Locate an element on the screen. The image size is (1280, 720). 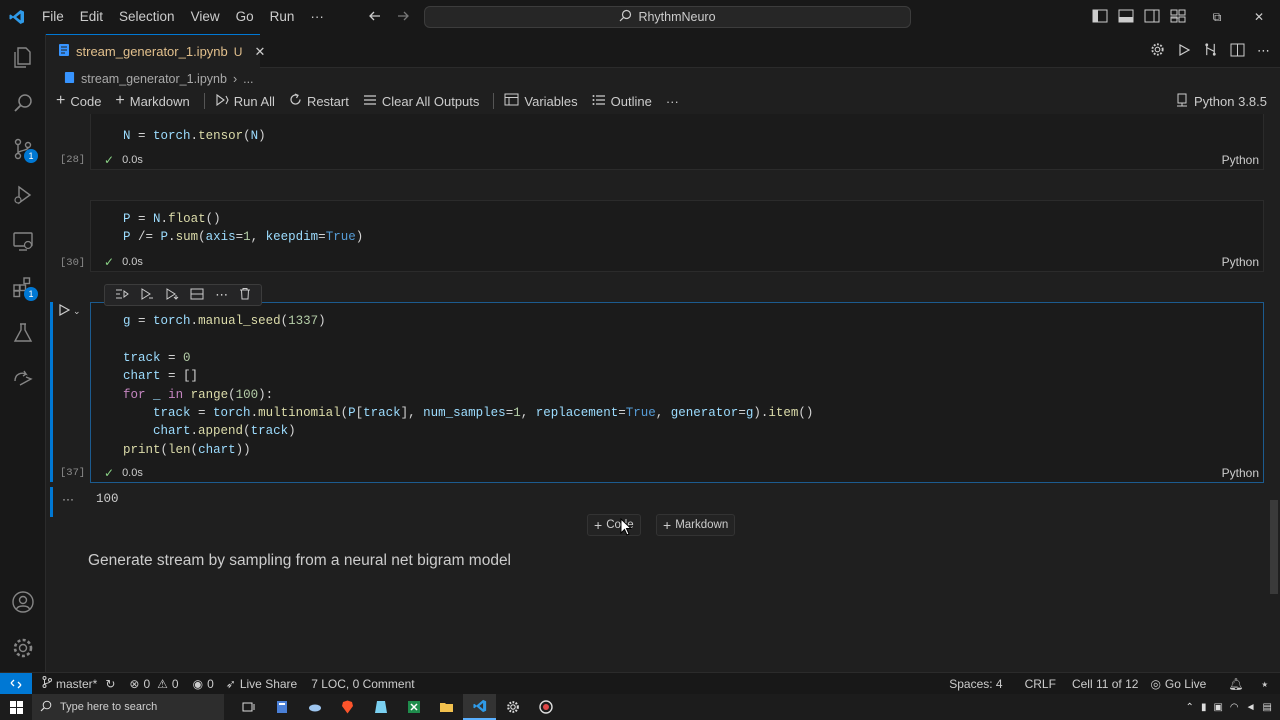
run-above-icon is located at coordinates (122, 295).